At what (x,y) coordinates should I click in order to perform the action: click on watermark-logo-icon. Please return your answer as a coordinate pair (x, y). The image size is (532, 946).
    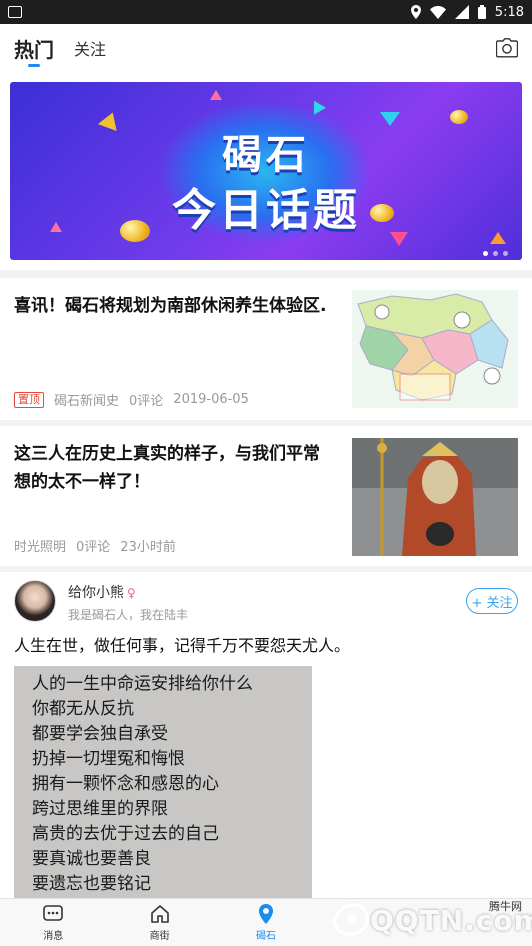
    Looking at the image, I should click on (350, 919).